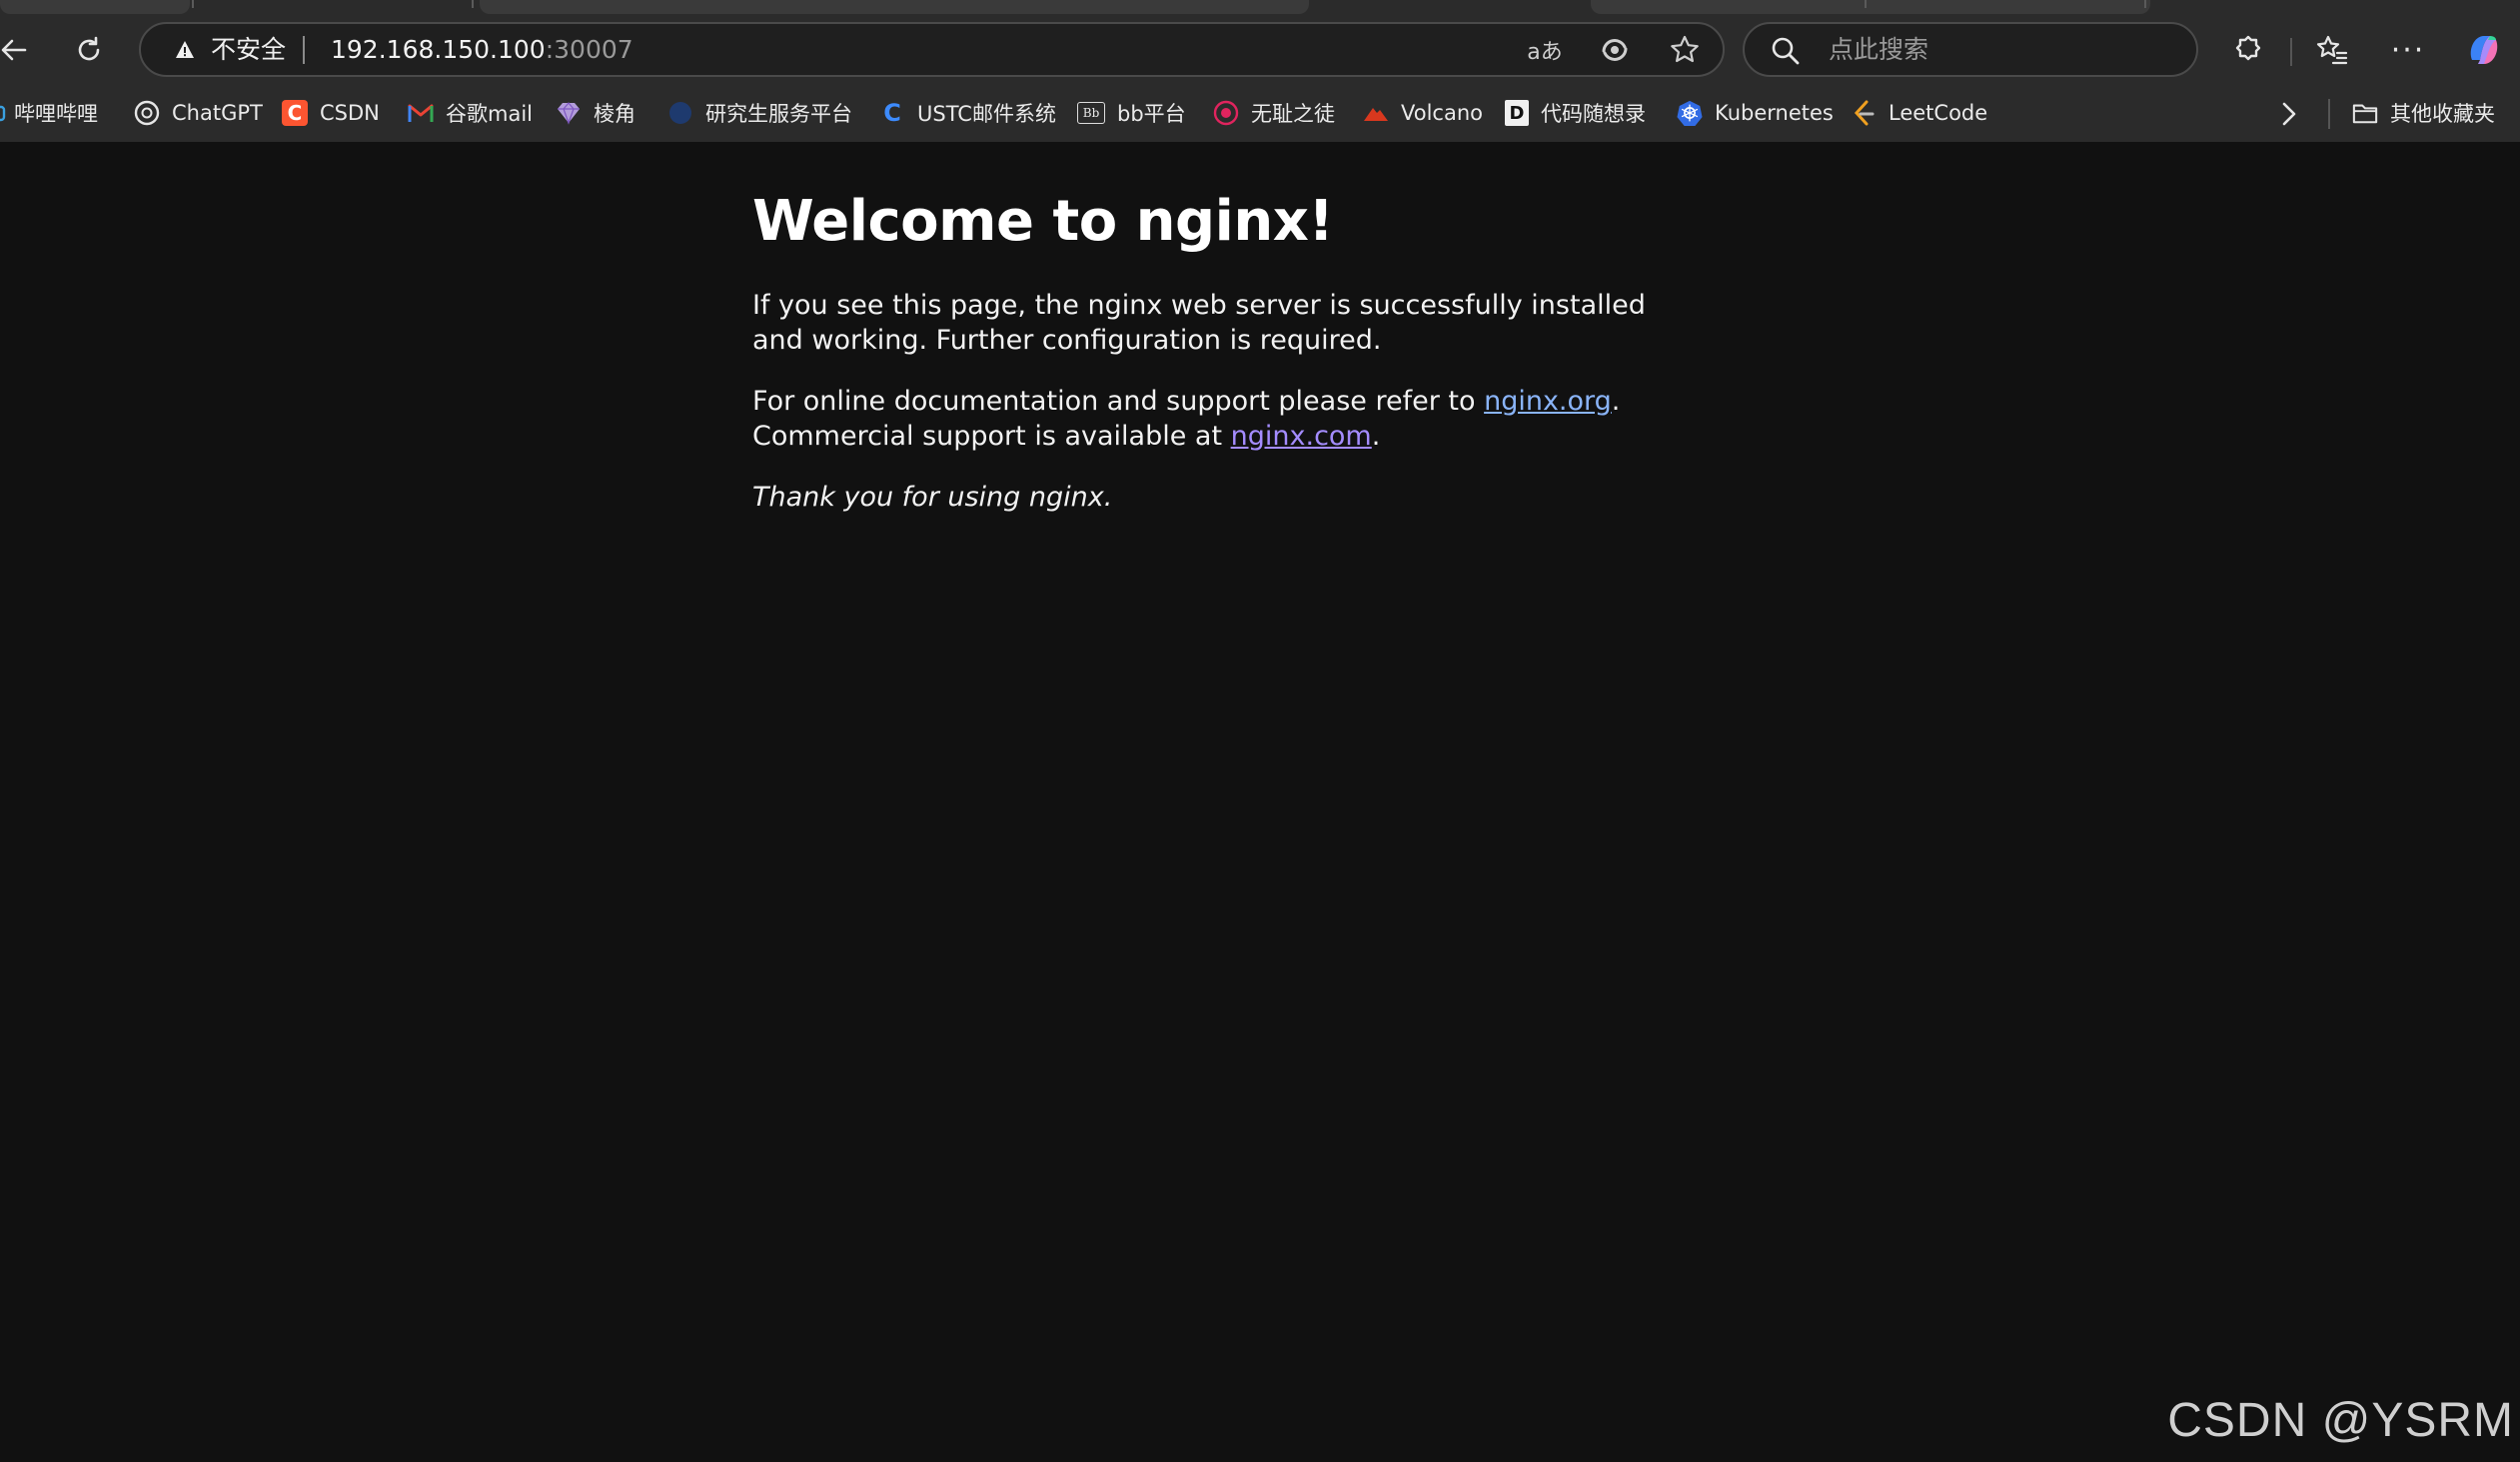 Image resolution: width=2520 pixels, height=1462 pixels. Describe the element at coordinates (569, 113) in the screenshot. I see `gem-icon` at that location.